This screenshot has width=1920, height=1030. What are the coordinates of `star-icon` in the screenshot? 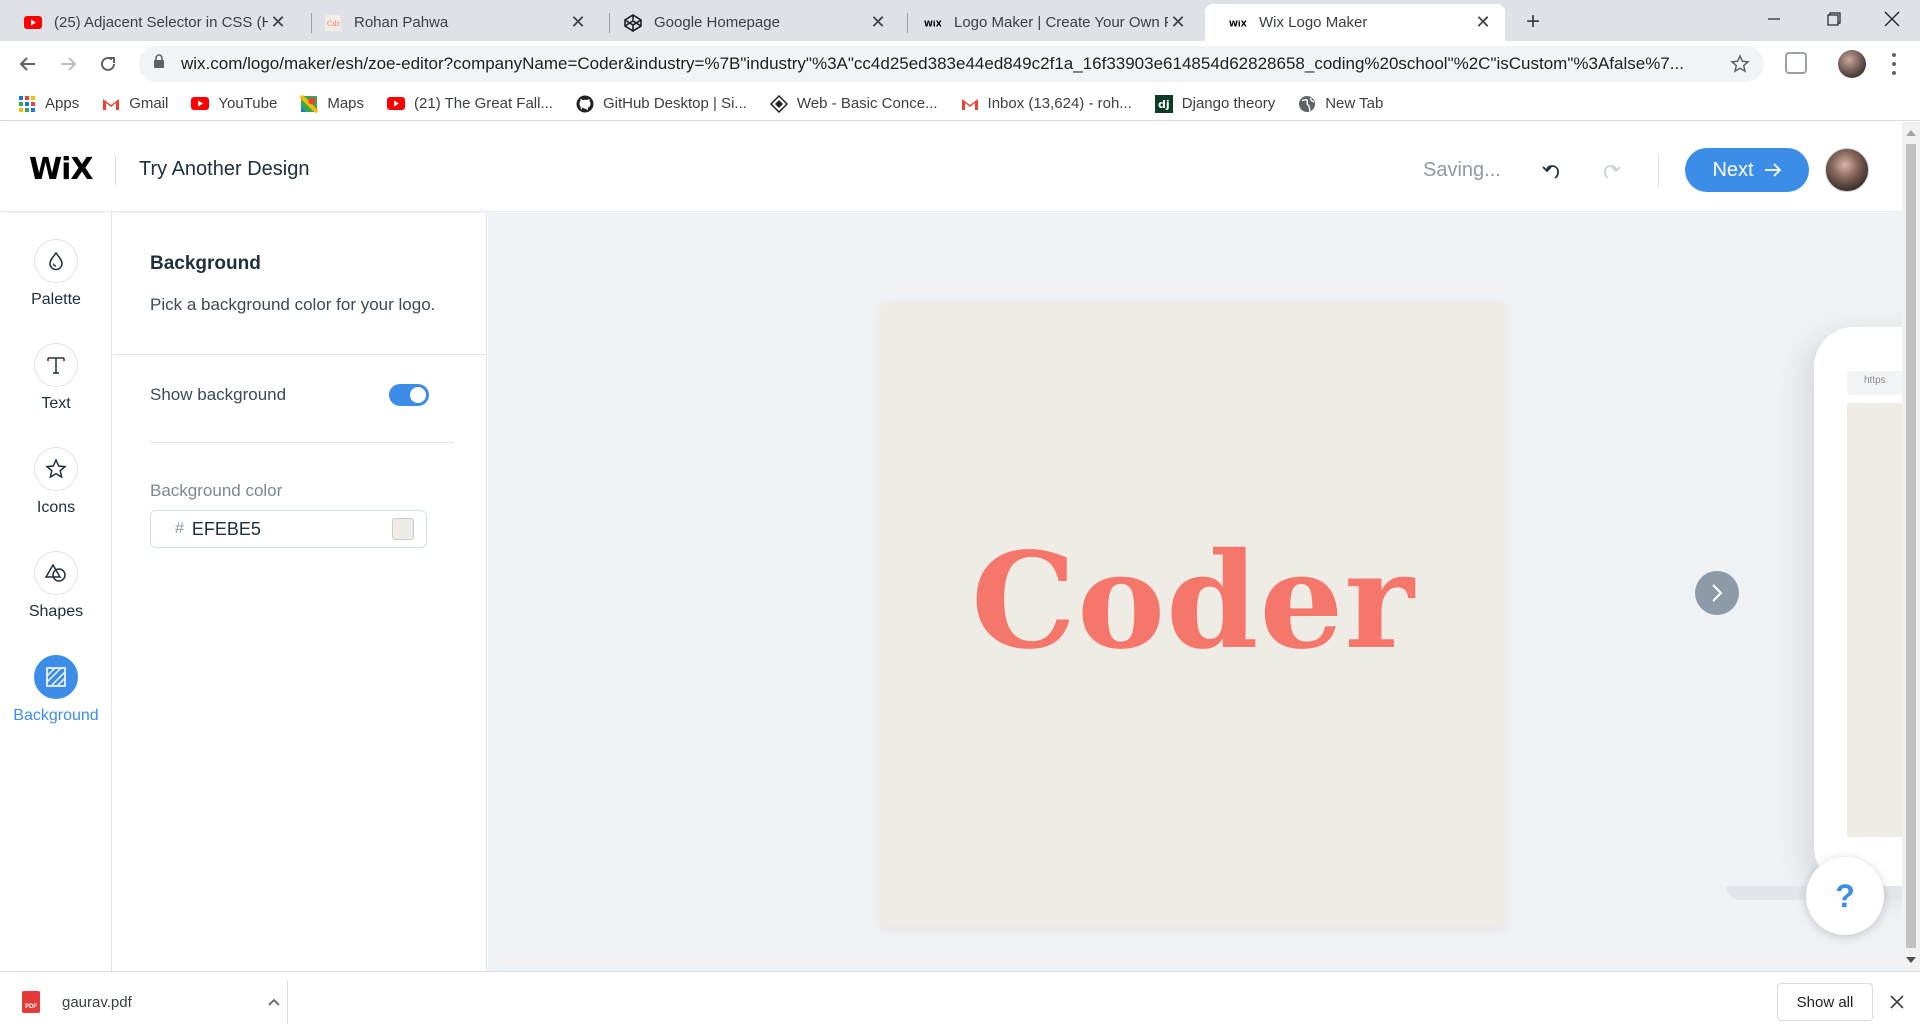 It's located at (56, 469).